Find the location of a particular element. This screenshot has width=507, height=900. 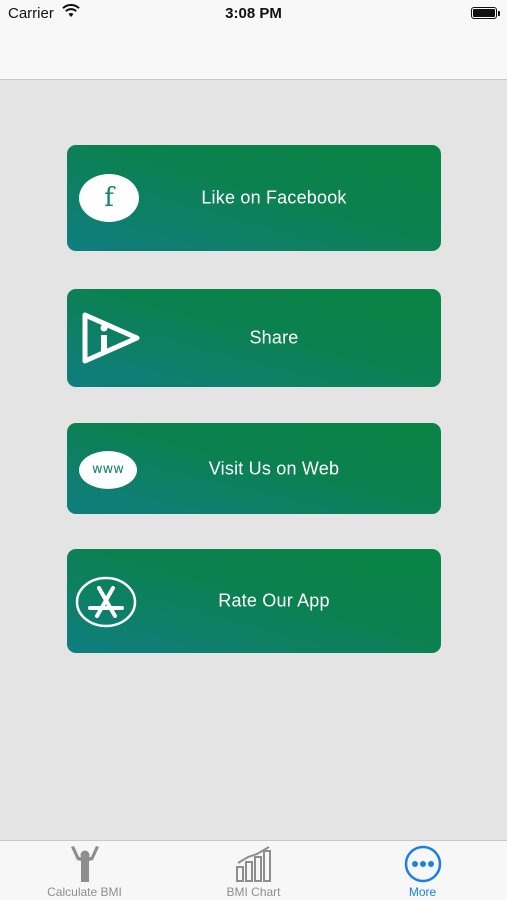

status-time: 3:08 PM is located at coordinates (253, 13).